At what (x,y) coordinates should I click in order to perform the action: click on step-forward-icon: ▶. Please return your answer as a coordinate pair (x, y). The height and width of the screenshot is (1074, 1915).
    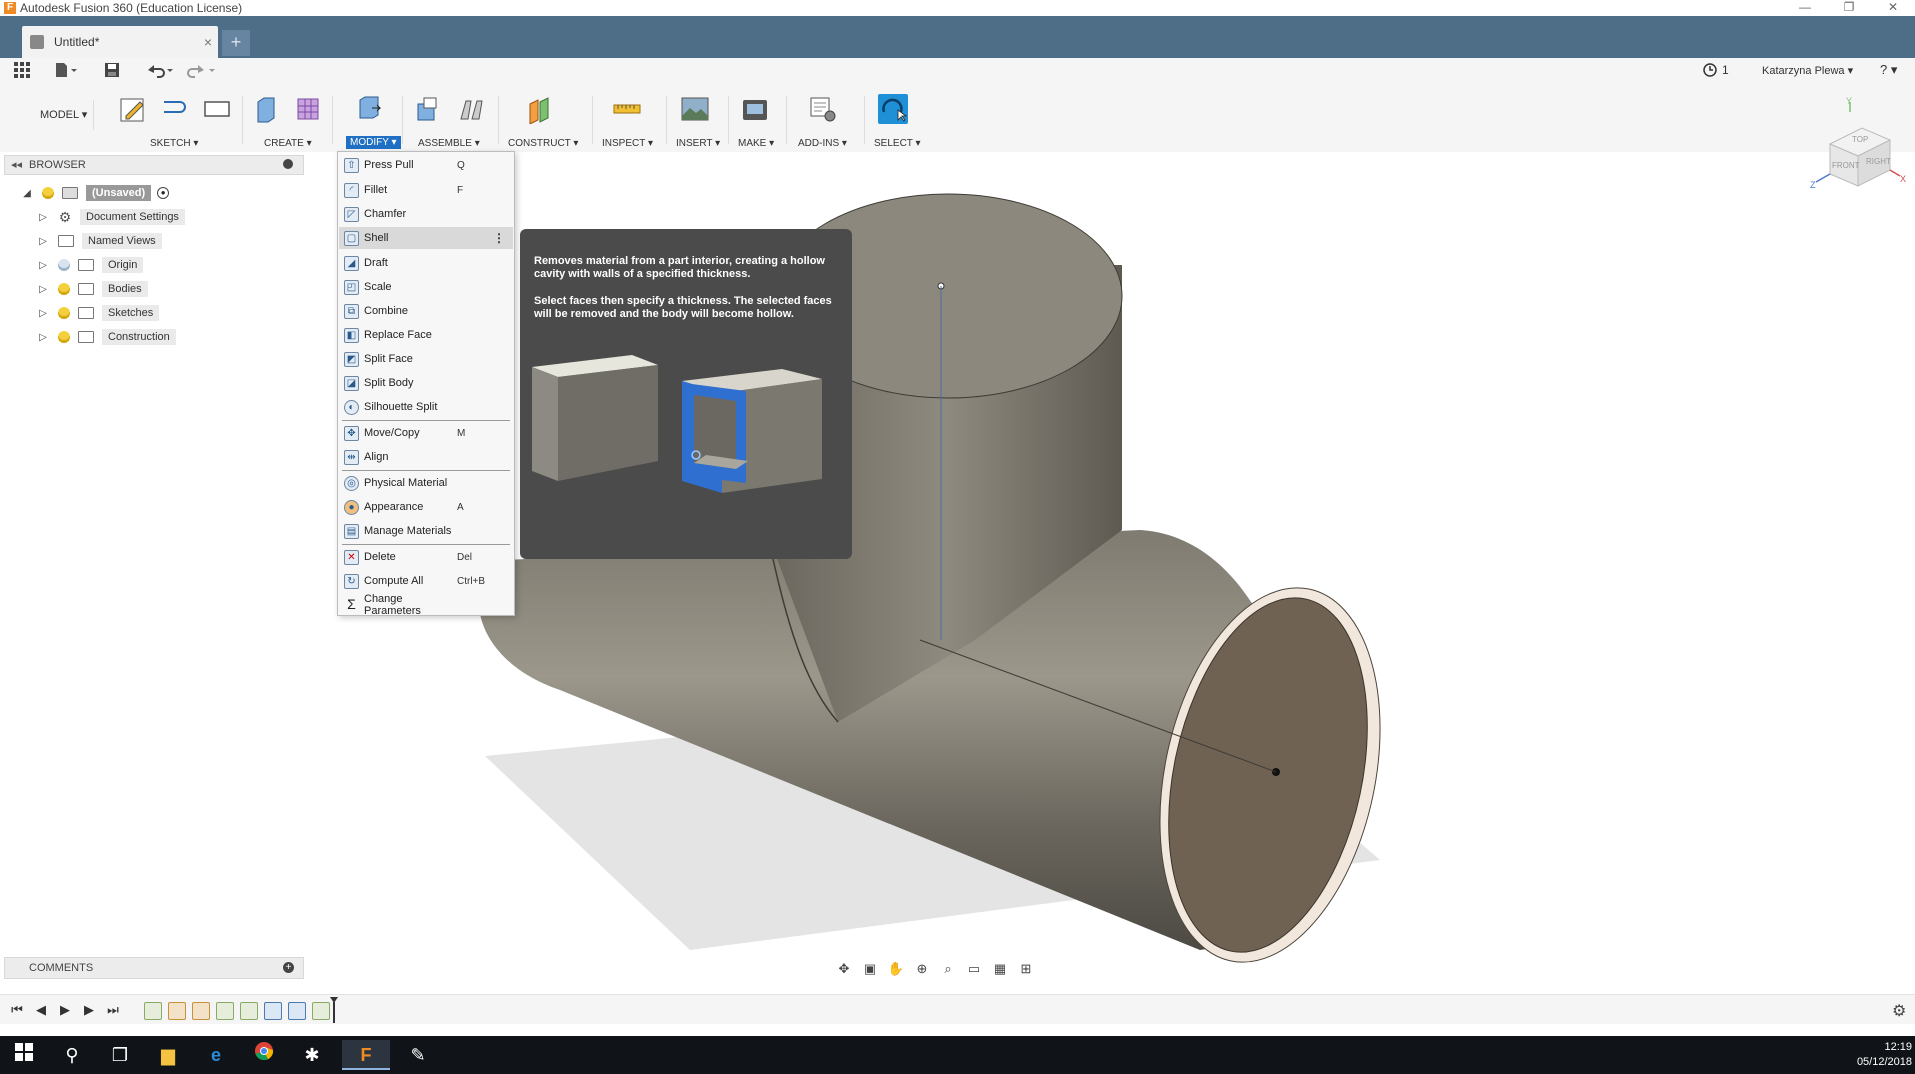
    Looking at the image, I should click on (89, 1010).